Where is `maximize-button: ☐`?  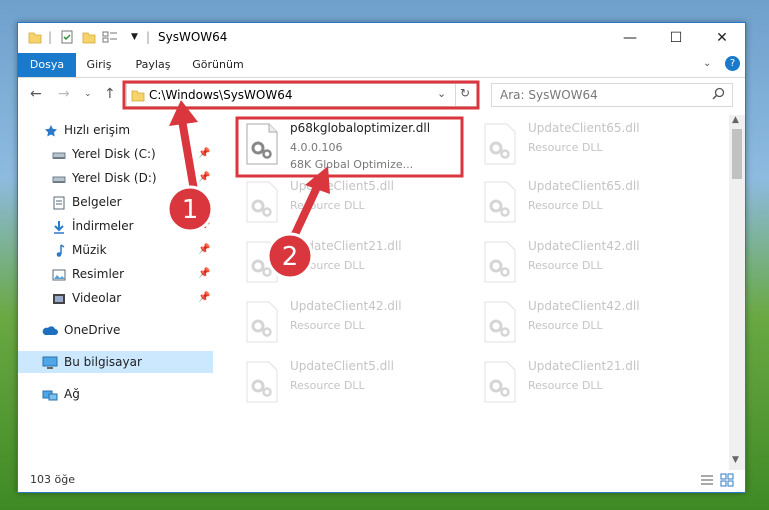 maximize-button: ☐ is located at coordinates (676, 38).